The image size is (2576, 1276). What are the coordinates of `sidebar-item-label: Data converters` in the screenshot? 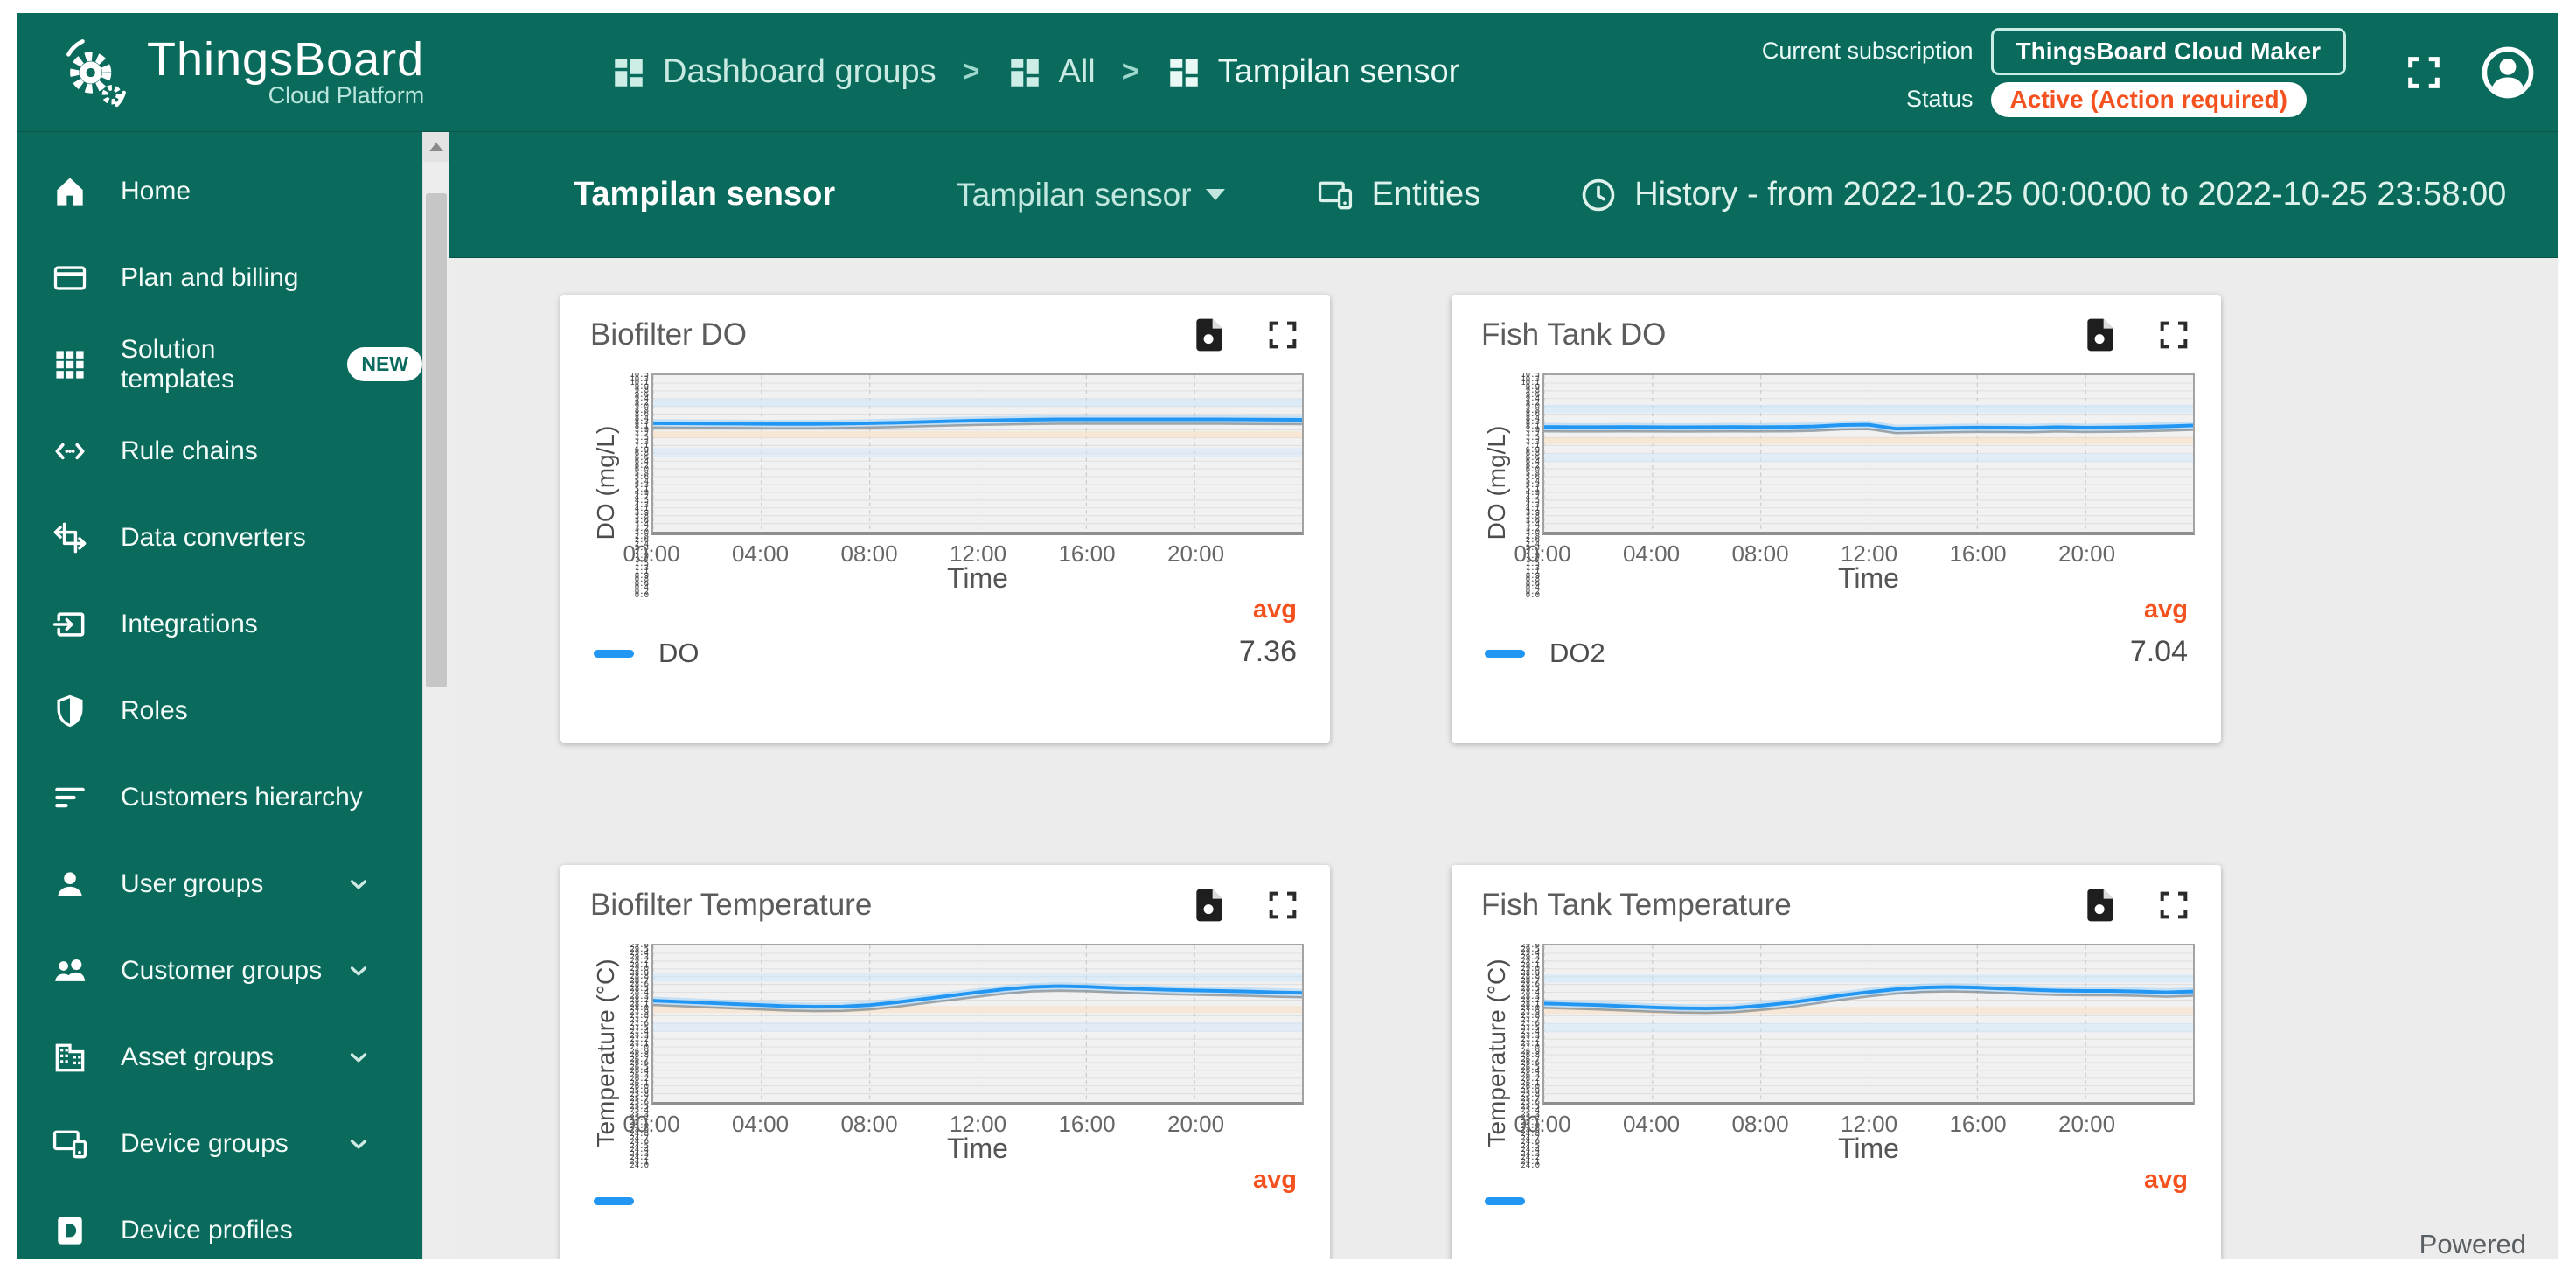 It's located at (213, 537).